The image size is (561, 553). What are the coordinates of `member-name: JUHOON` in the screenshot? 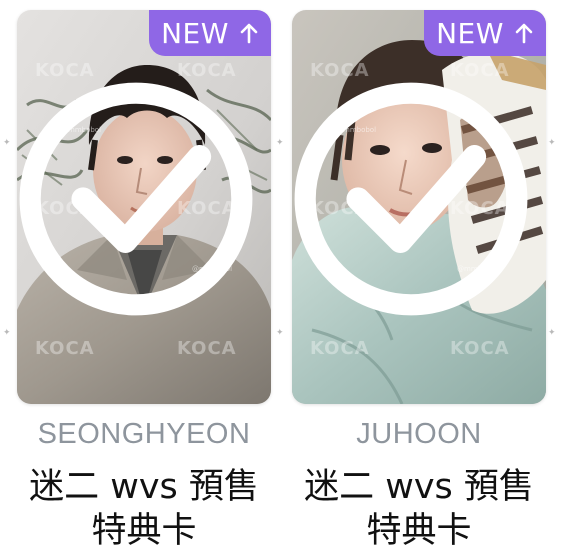 It's located at (419, 434).